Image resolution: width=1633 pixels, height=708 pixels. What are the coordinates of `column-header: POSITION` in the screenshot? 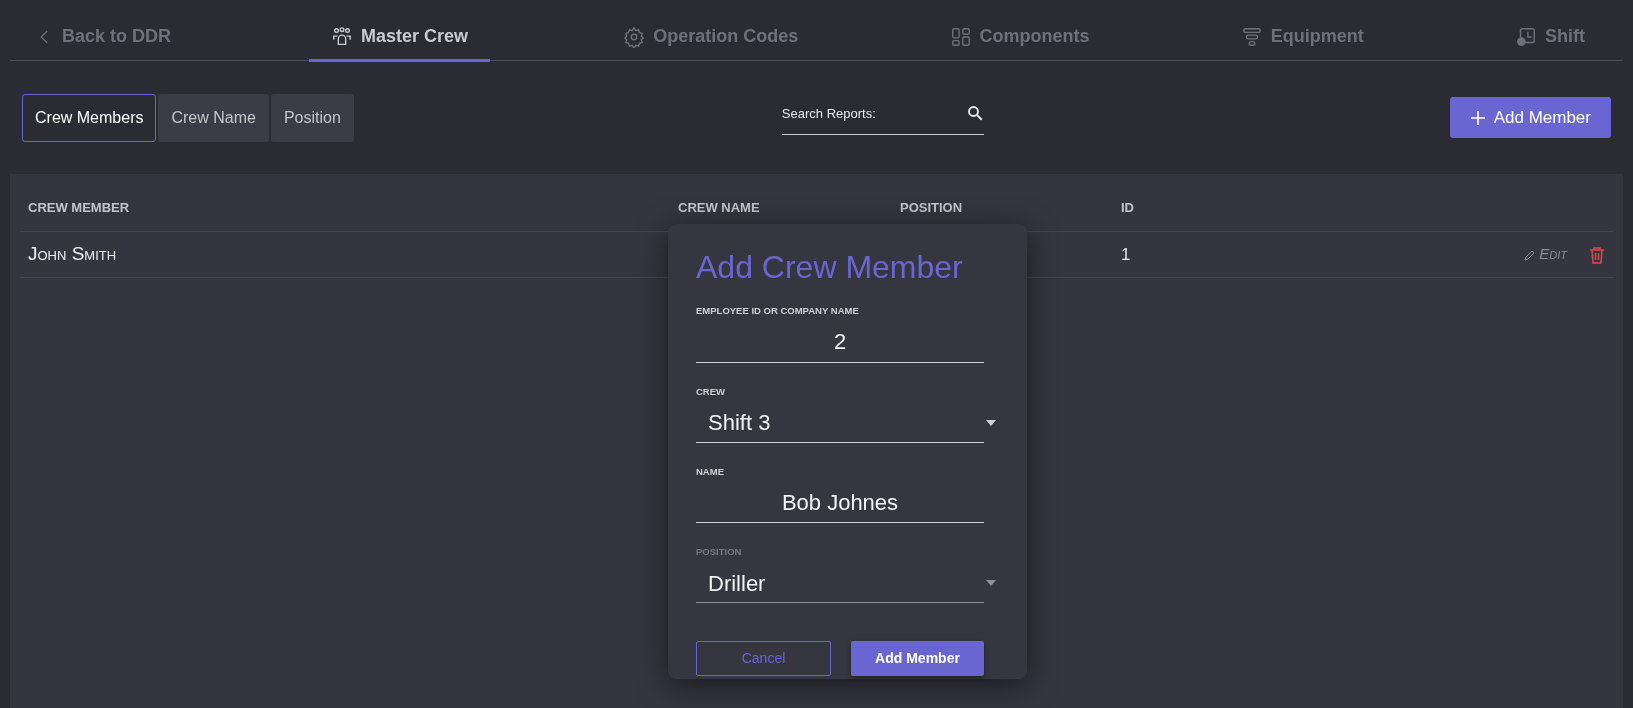 It's located at (932, 207).